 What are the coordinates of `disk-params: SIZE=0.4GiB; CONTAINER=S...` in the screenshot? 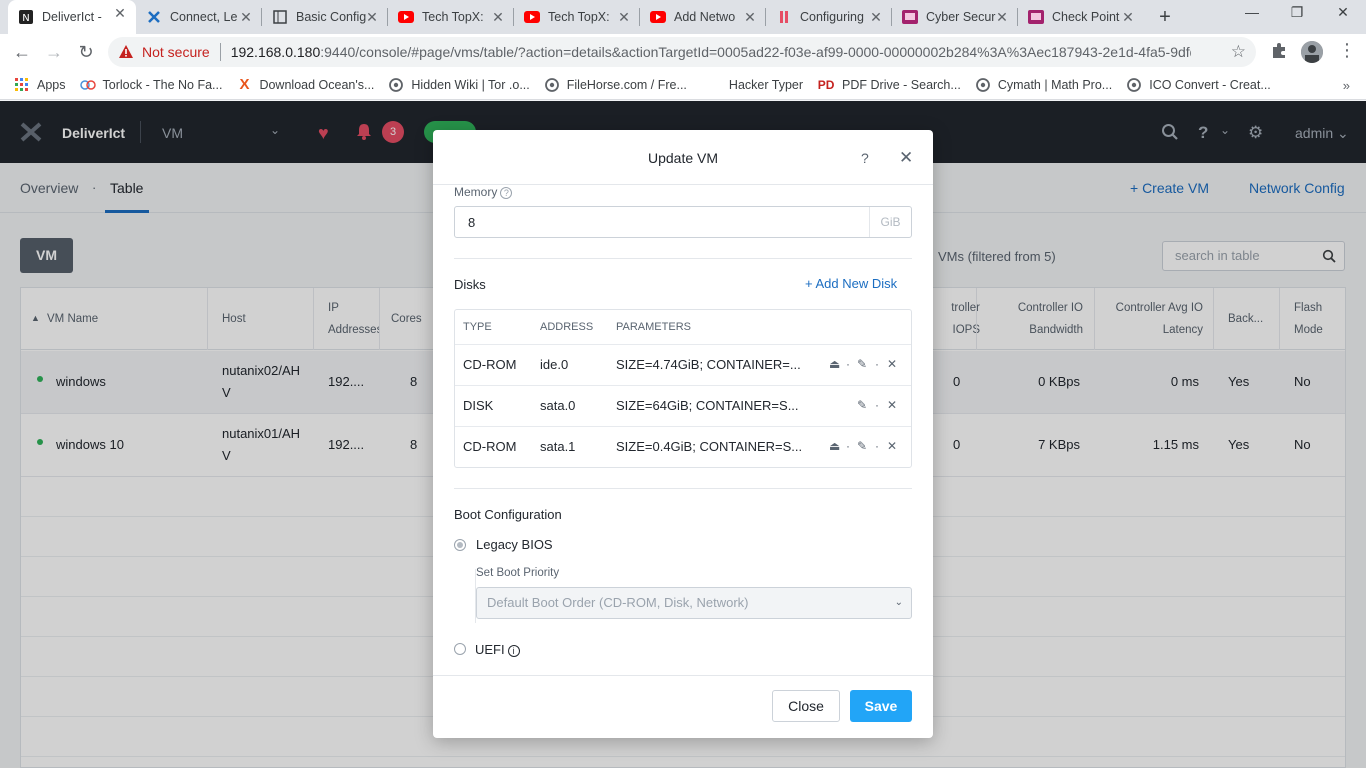 It's located at (709, 446).